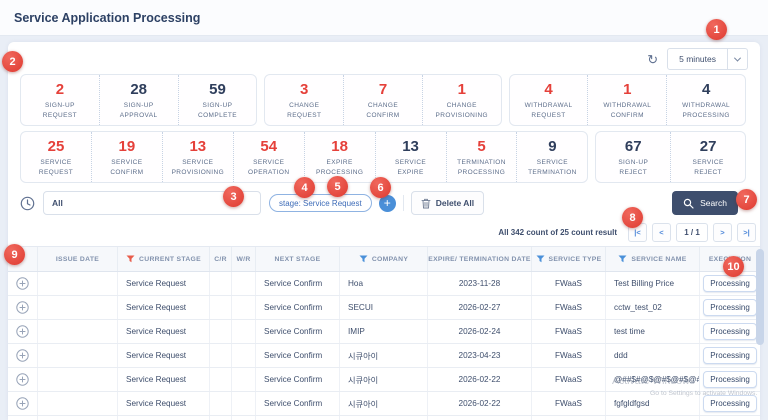  I want to click on stage-filter-tag: stage: Service Request, so click(320, 203).